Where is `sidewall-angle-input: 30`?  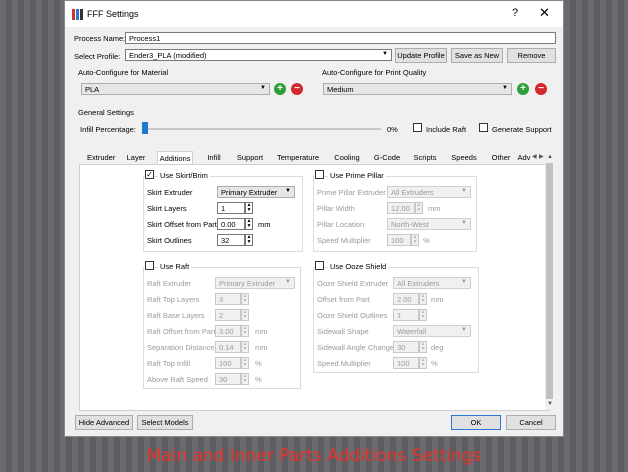
sidewall-angle-input: 30 is located at coordinates (406, 347).